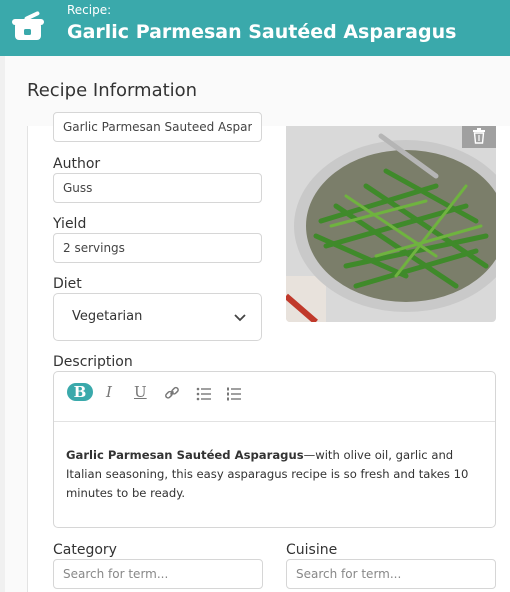 This screenshot has height=592, width=510. I want to click on underline-icon: U, so click(140, 392).